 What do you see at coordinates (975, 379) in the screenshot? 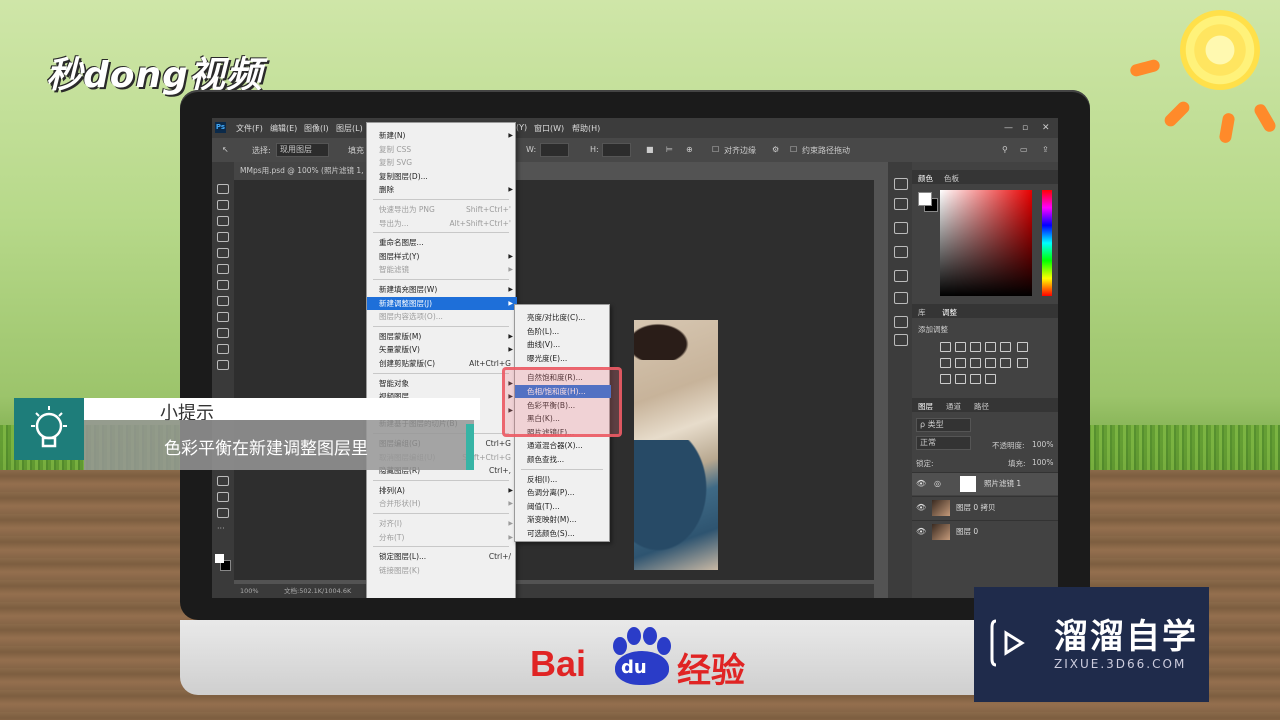
I see `gradient-map-icon` at bounding box center [975, 379].